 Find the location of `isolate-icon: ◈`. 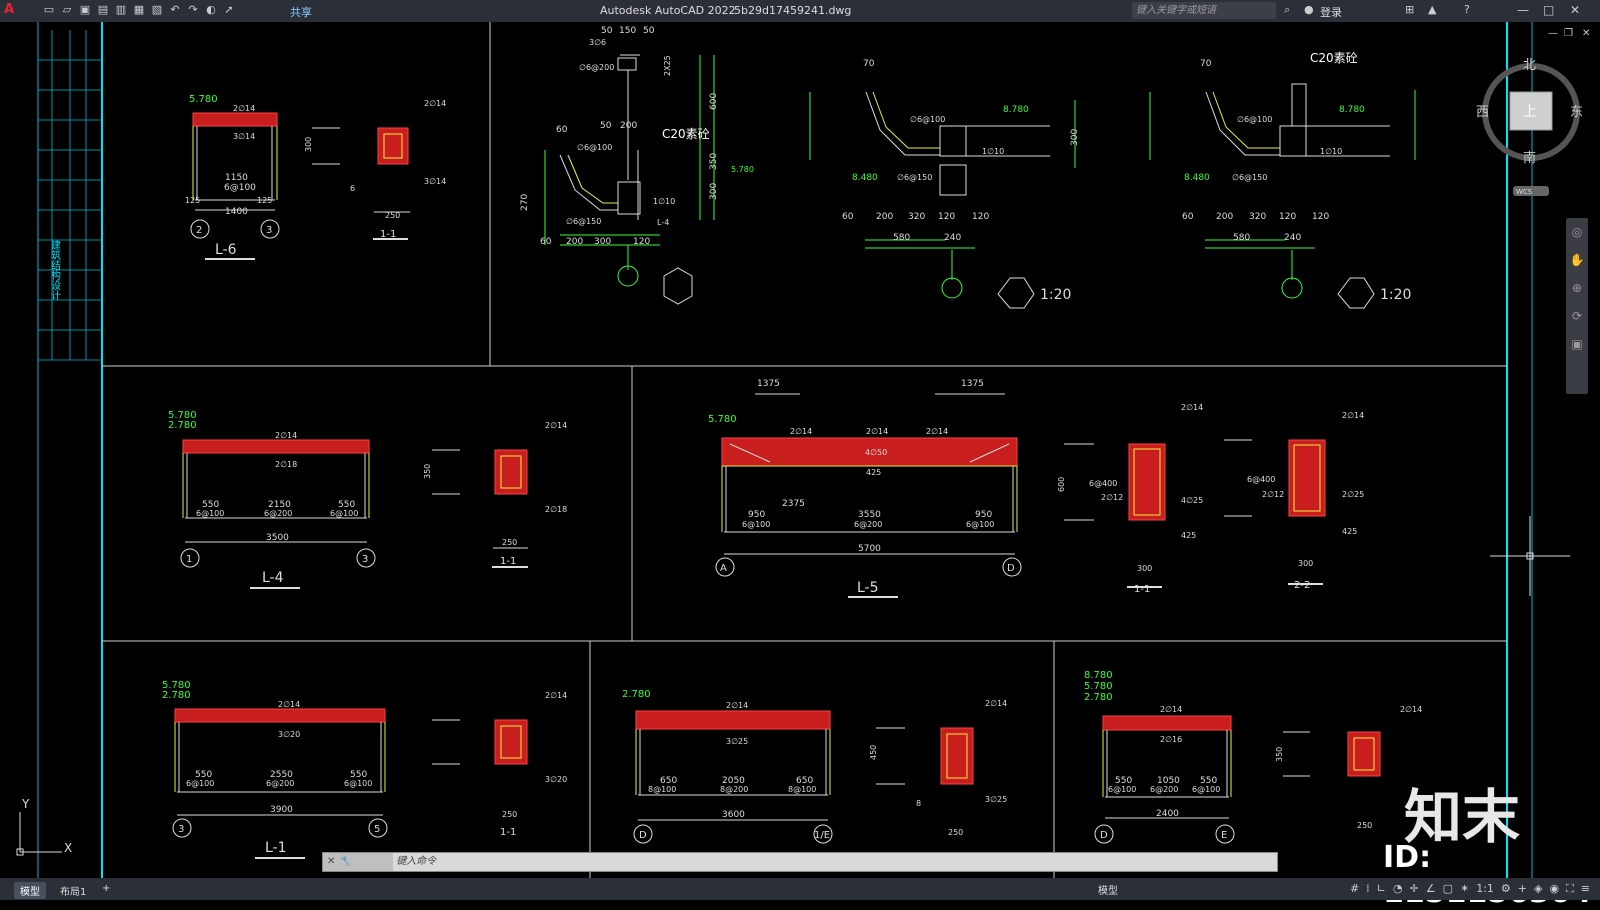

isolate-icon: ◈ is located at coordinates (1538, 889).